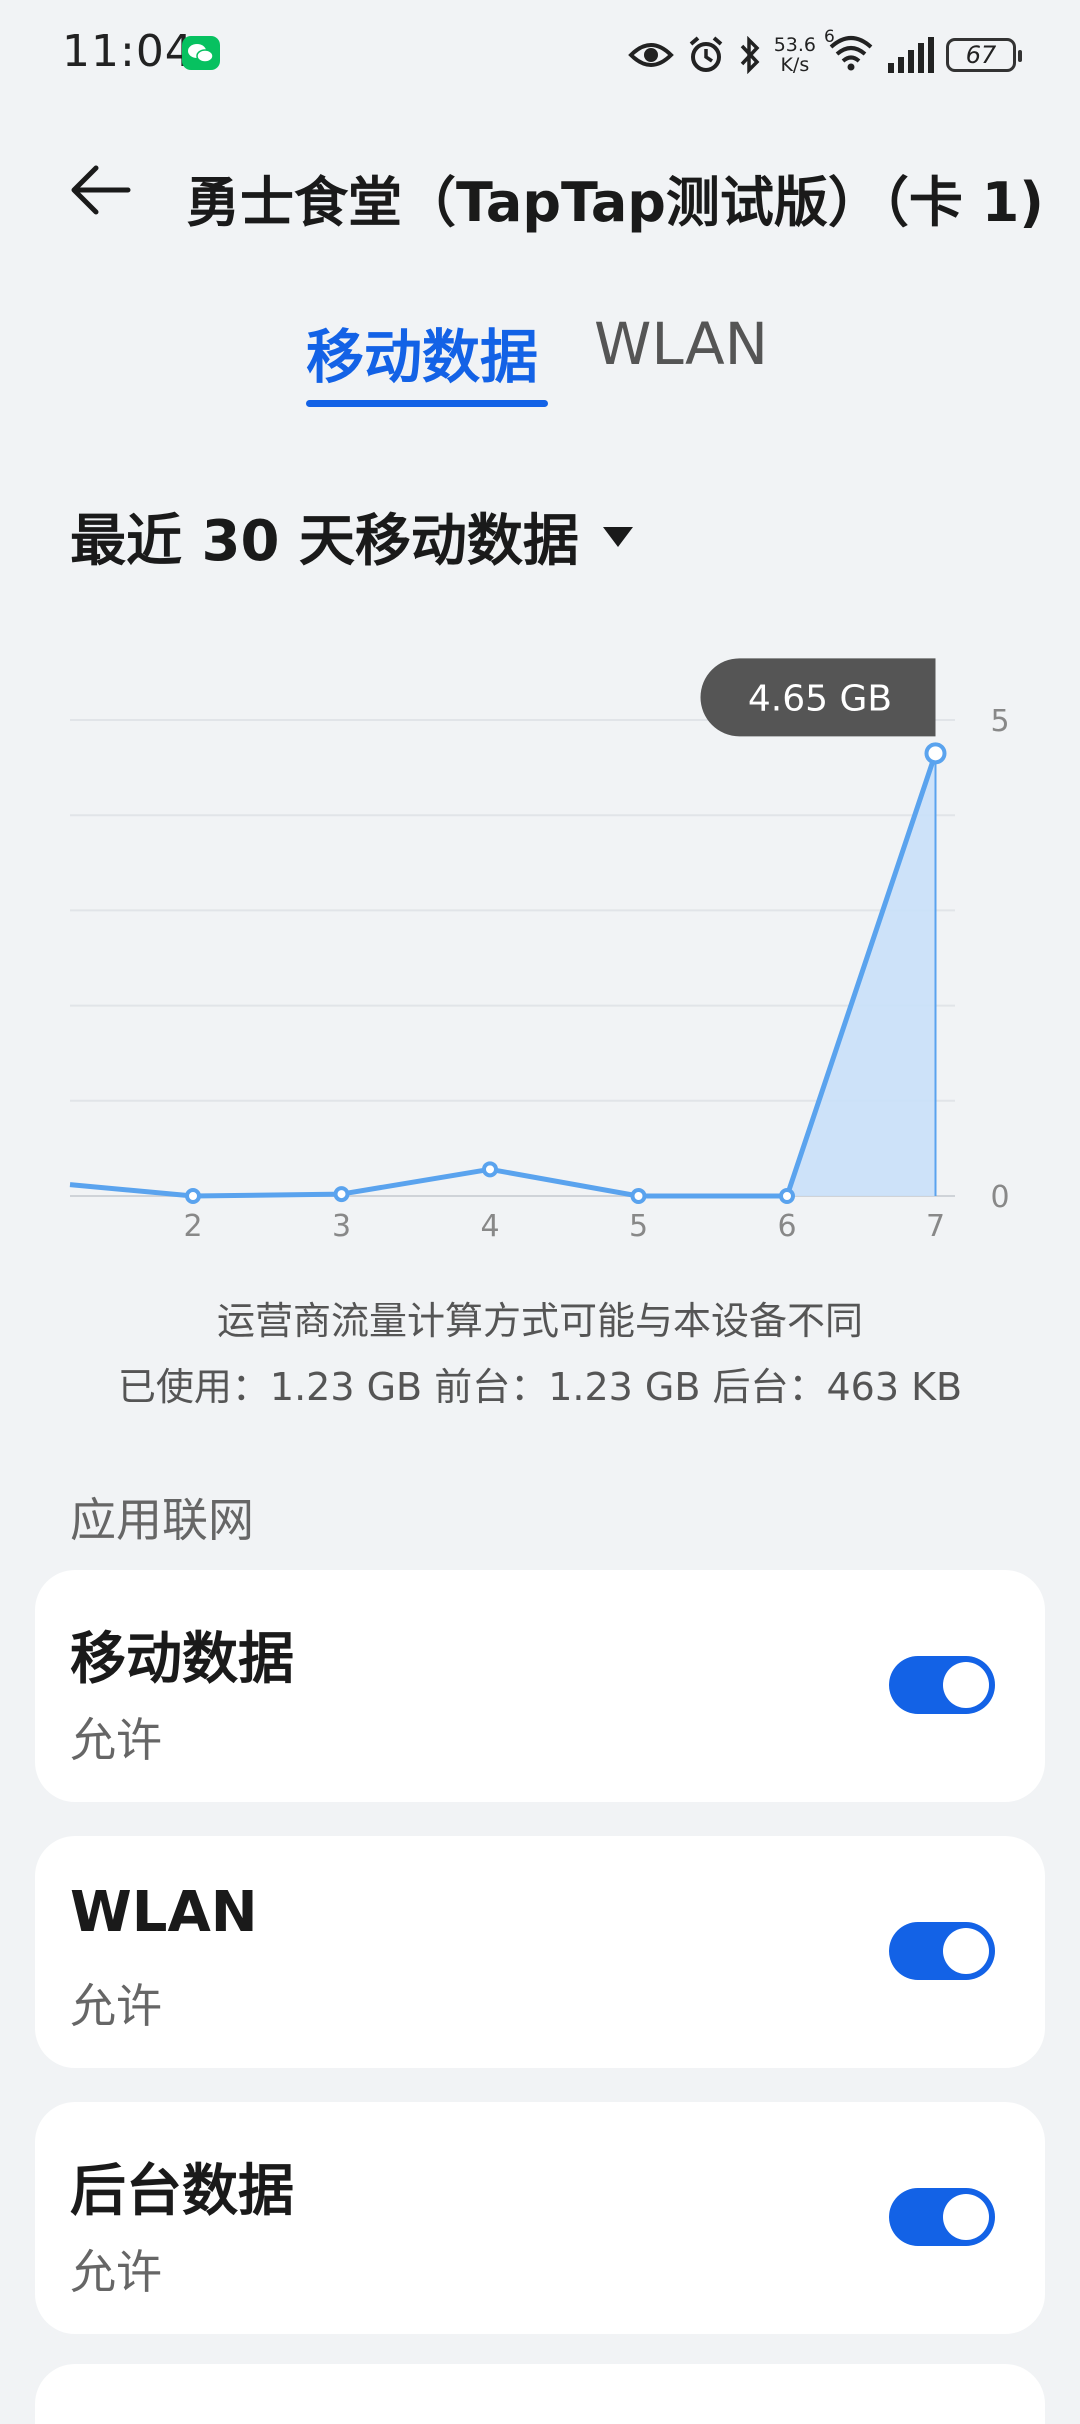 The width and height of the screenshot is (1080, 2424). I want to click on series-line, so click(503, 975).